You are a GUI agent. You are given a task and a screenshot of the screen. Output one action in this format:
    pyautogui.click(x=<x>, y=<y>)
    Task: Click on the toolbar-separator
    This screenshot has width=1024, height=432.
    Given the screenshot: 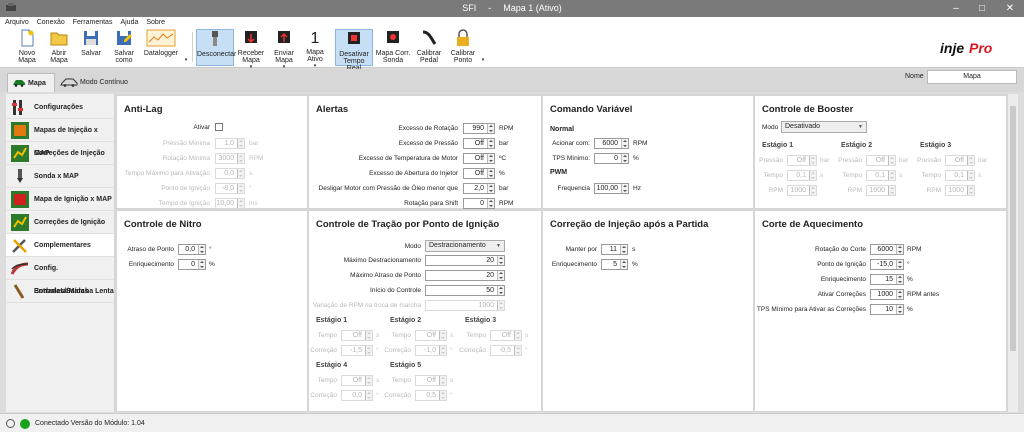 What is the action you would take?
    pyautogui.click(x=192, y=47)
    